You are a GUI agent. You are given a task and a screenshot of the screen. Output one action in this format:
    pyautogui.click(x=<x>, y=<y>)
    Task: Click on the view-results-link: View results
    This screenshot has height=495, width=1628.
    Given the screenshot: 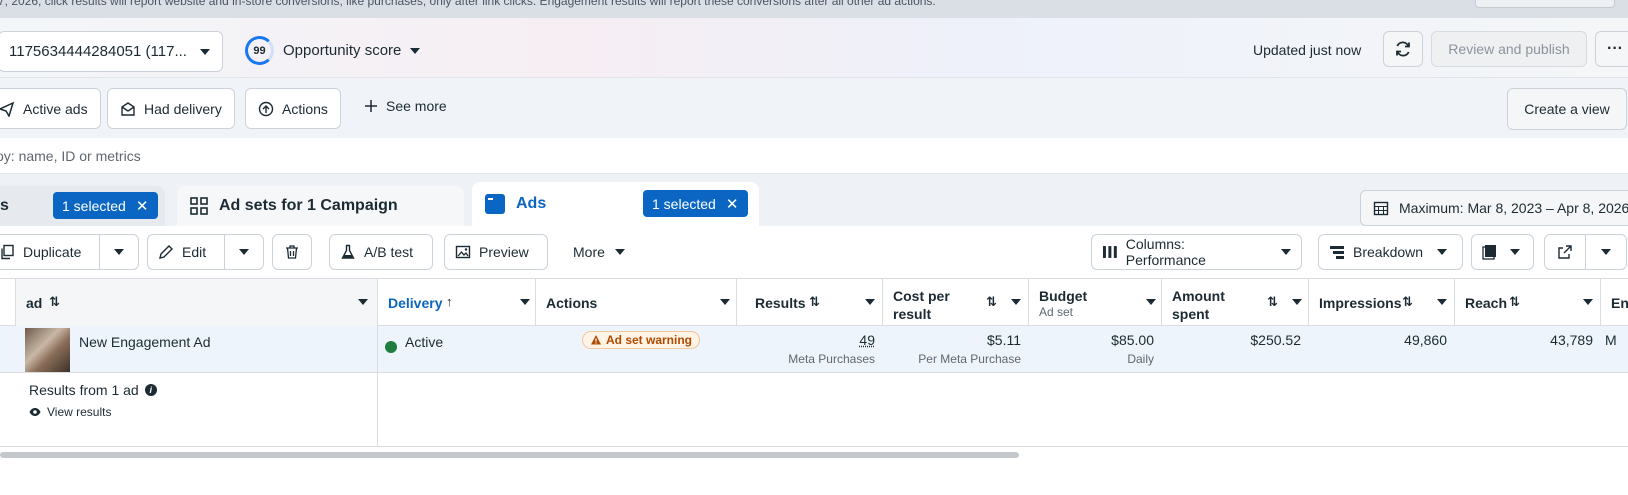 What is the action you would take?
    pyautogui.click(x=70, y=412)
    